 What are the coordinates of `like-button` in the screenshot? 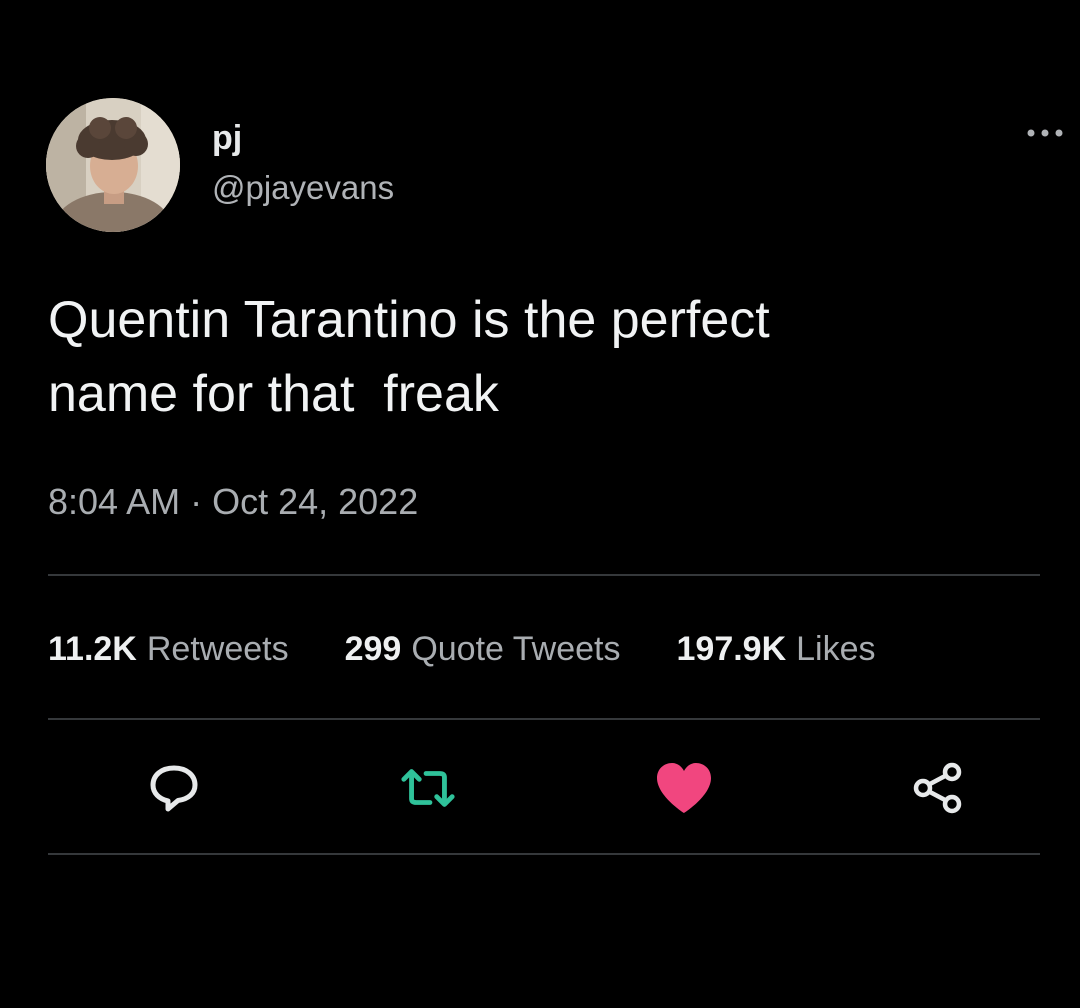 It's located at (684, 788).